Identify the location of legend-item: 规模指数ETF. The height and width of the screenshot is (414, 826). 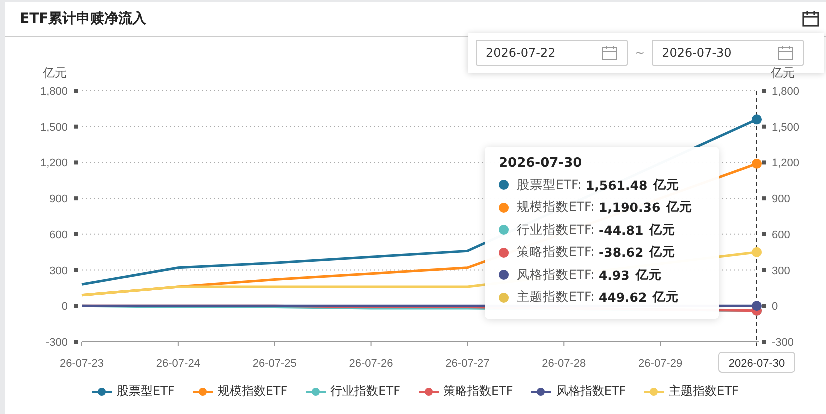
(240, 391).